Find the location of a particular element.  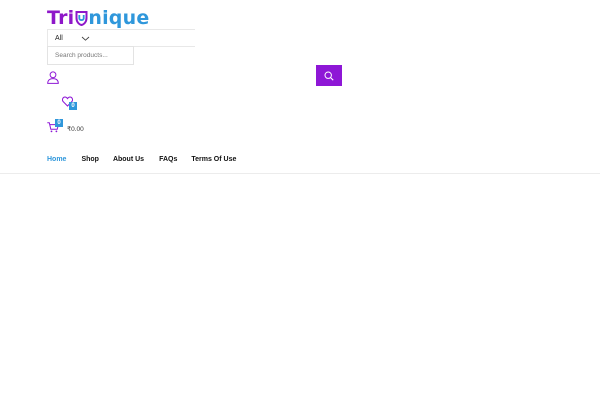

search-input is located at coordinates (90, 55).